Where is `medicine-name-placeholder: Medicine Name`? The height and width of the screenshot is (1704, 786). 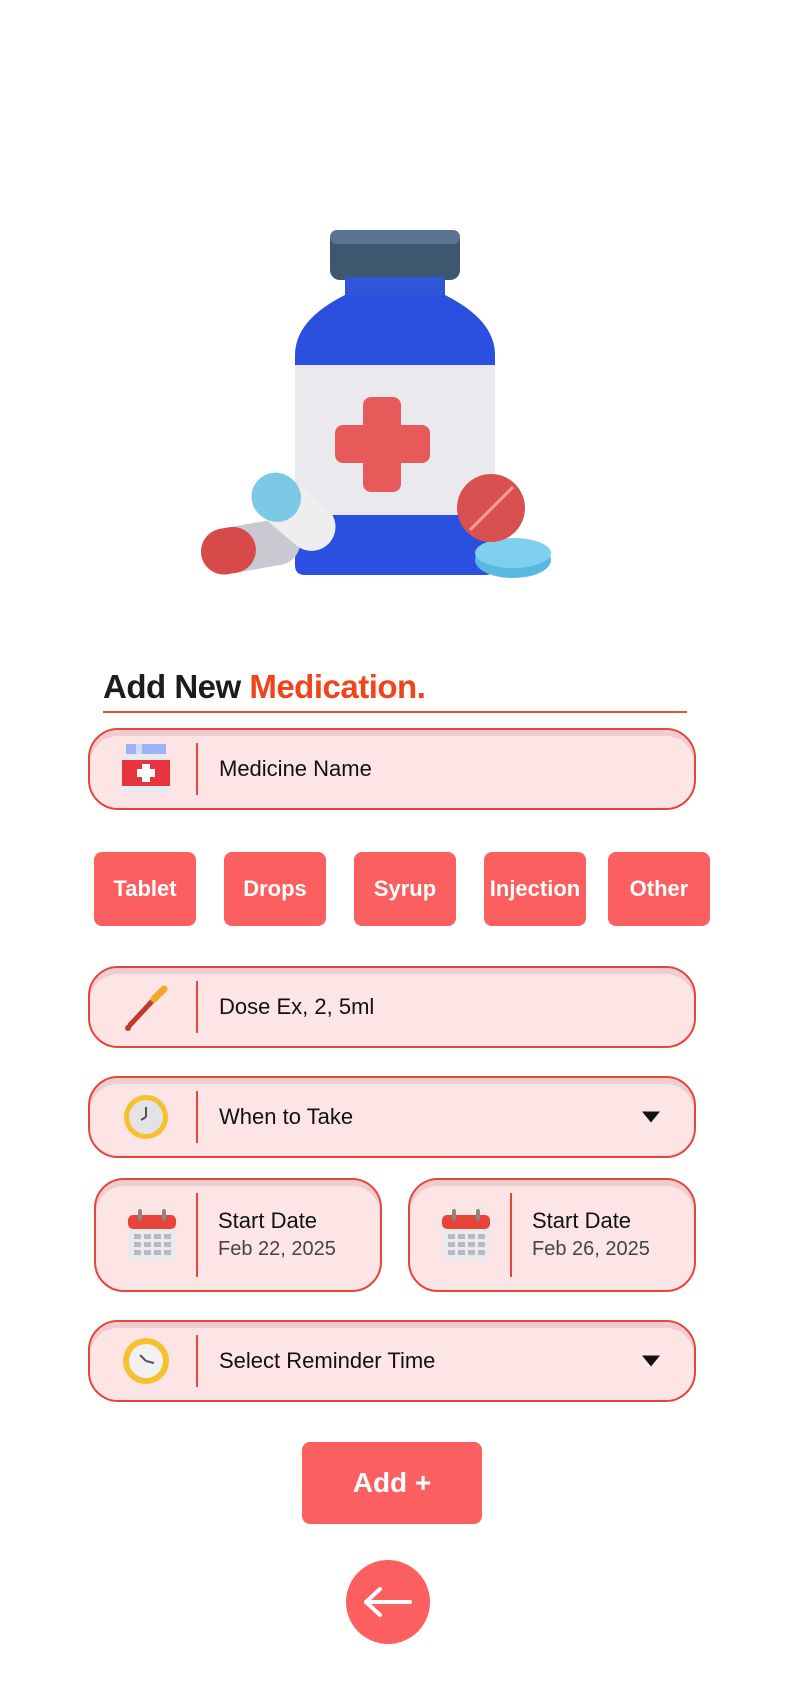 medicine-name-placeholder: Medicine Name is located at coordinates (295, 768).